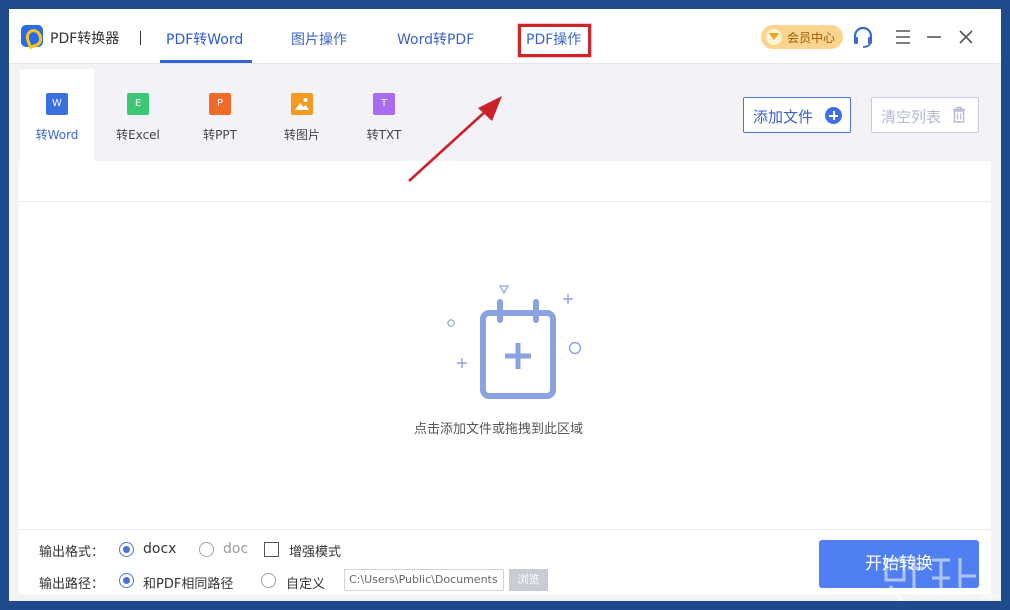 This screenshot has height=610, width=1010. I want to click on output-path-label: 输出路径：, so click(72, 584).